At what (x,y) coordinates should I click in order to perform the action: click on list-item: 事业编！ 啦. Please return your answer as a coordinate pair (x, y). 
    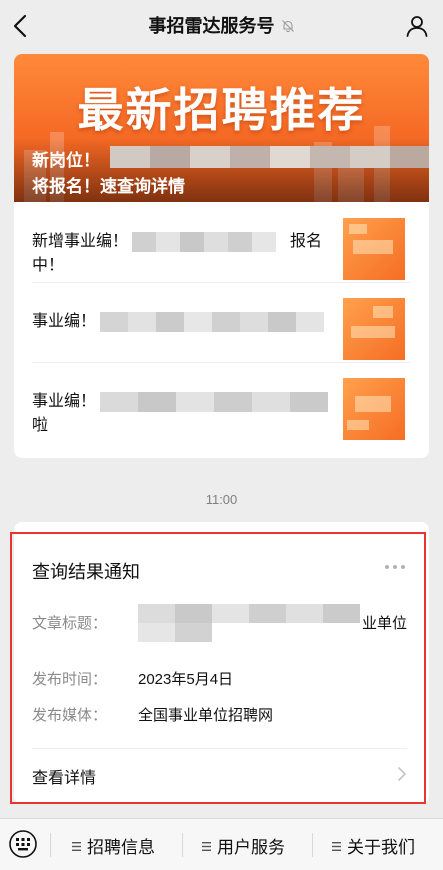
    Looking at the image, I should click on (221, 402).